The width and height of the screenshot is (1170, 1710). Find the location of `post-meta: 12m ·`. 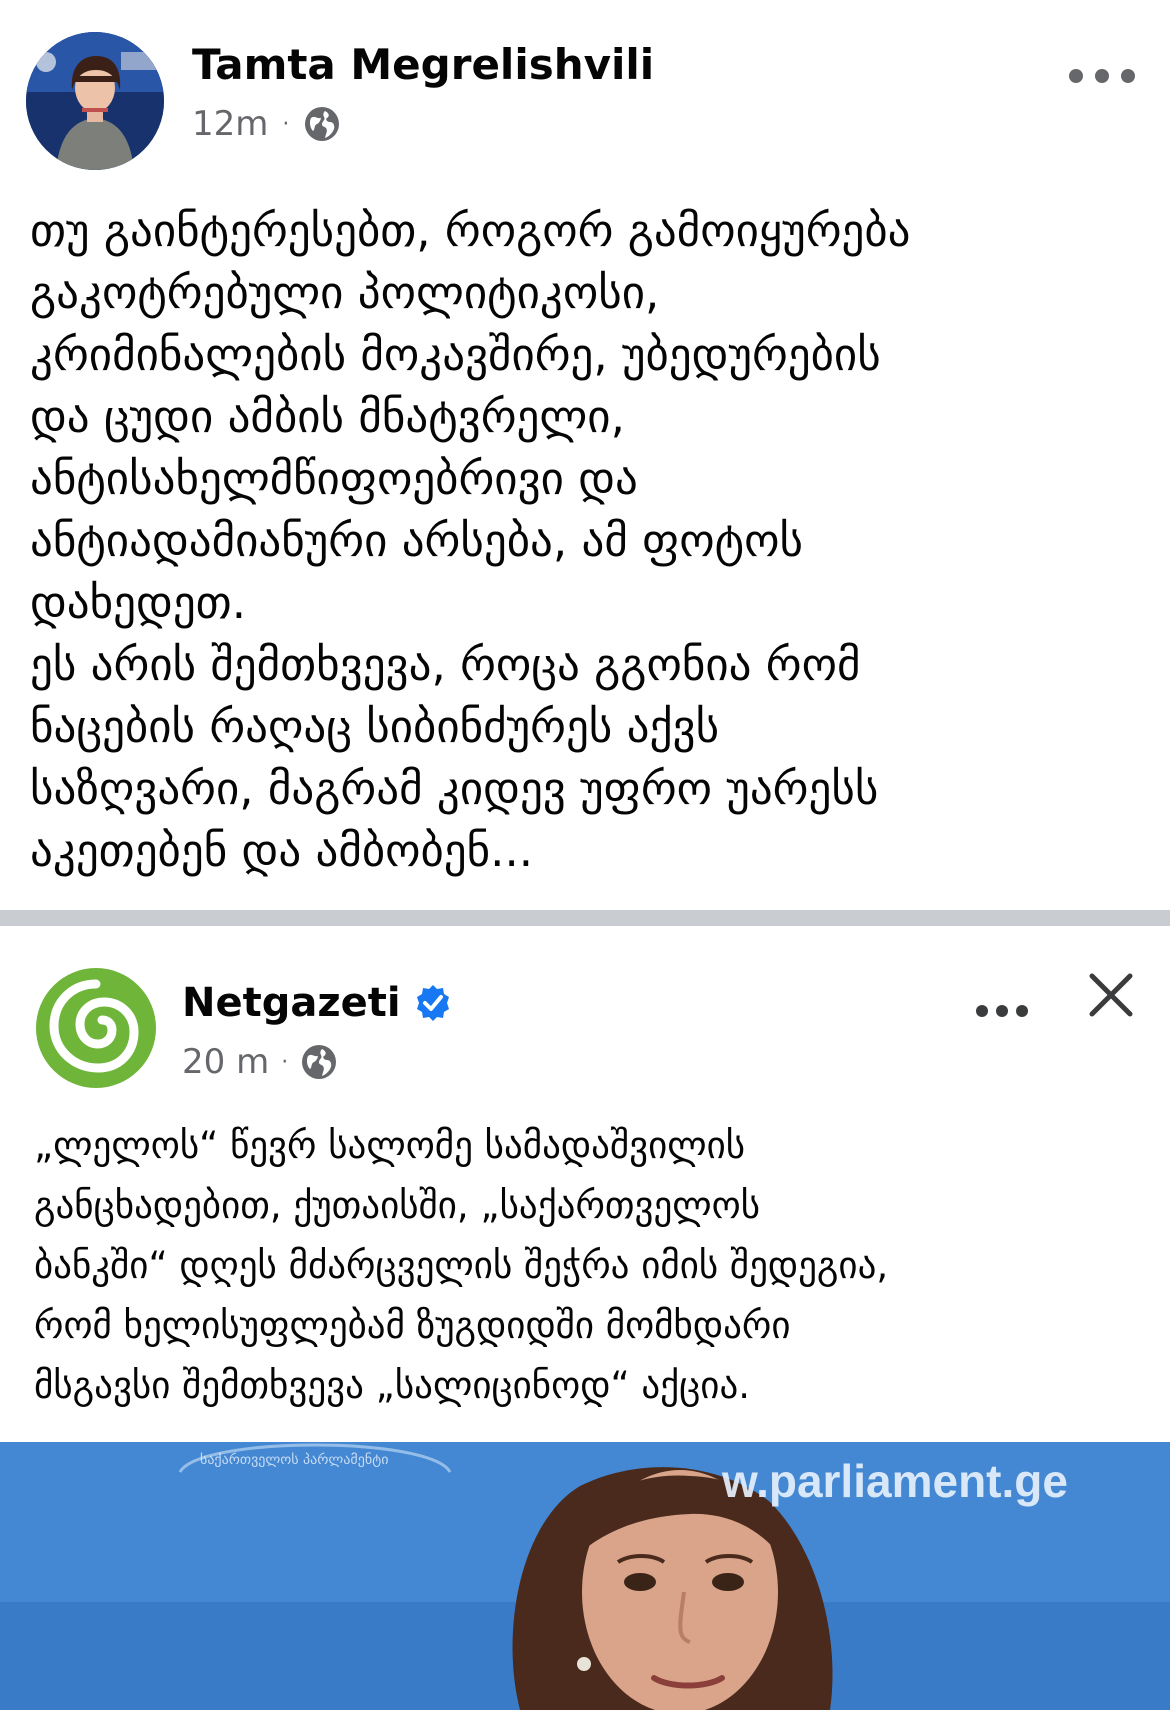

post-meta: 12m · is located at coordinates (266, 124).